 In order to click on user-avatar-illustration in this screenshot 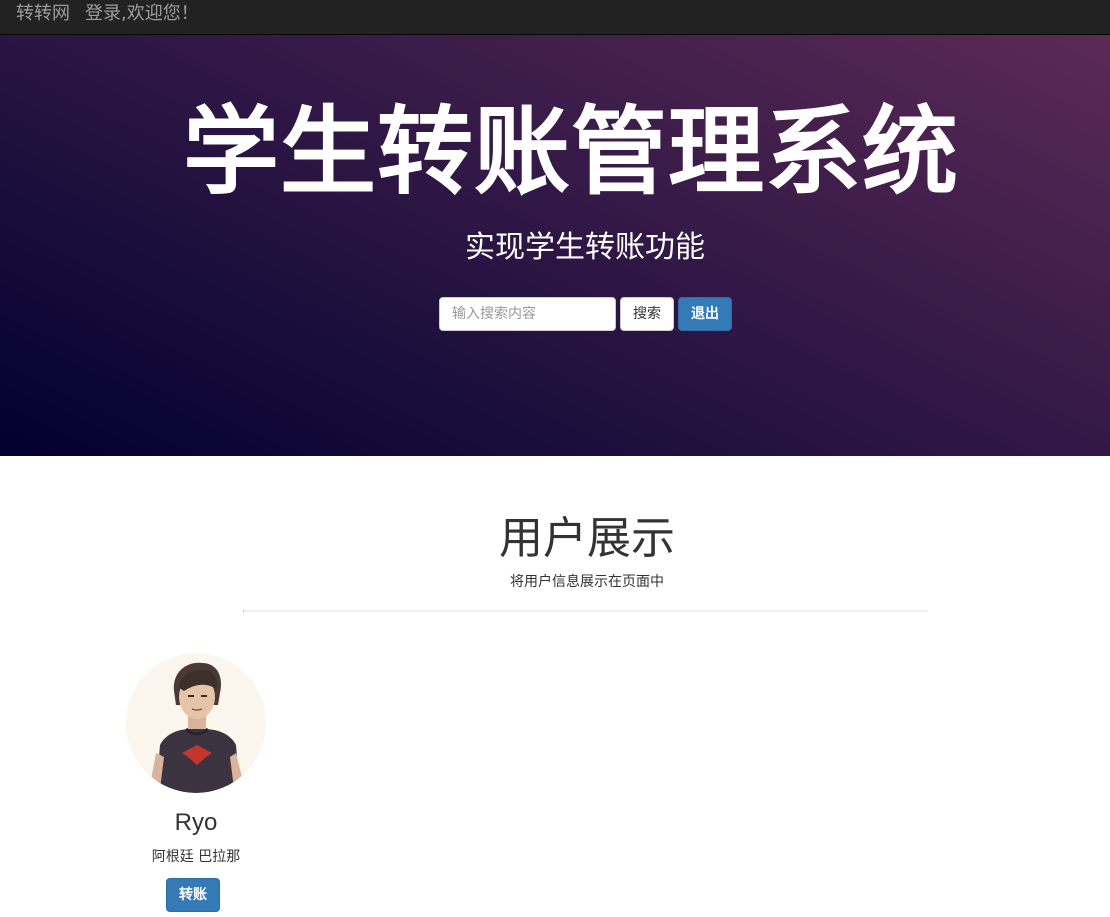, I will do `click(196, 723)`.